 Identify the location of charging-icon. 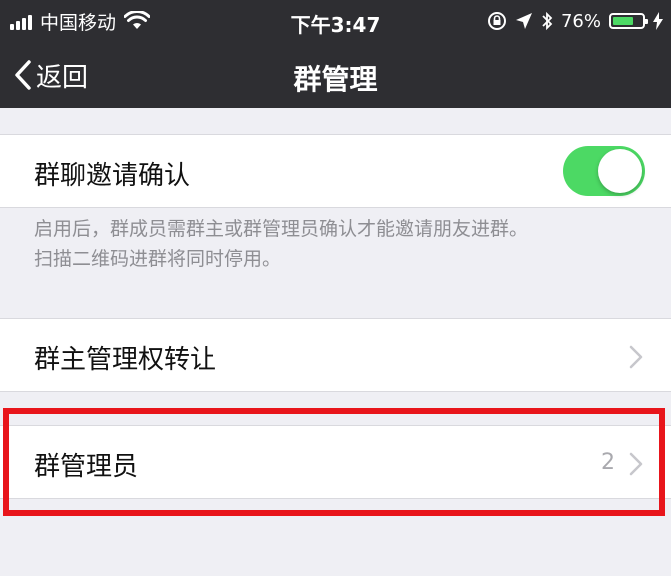
(658, 21).